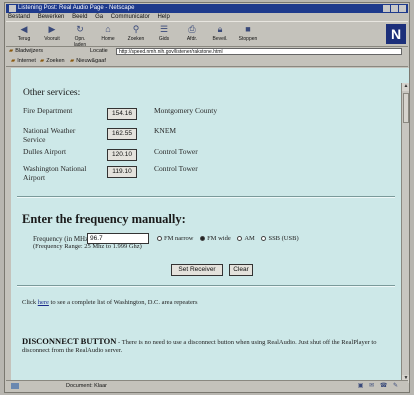 The height and width of the screenshot is (395, 414). Describe the element at coordinates (186, 110) in the screenshot. I see `service-desc: Montgomery County` at that location.